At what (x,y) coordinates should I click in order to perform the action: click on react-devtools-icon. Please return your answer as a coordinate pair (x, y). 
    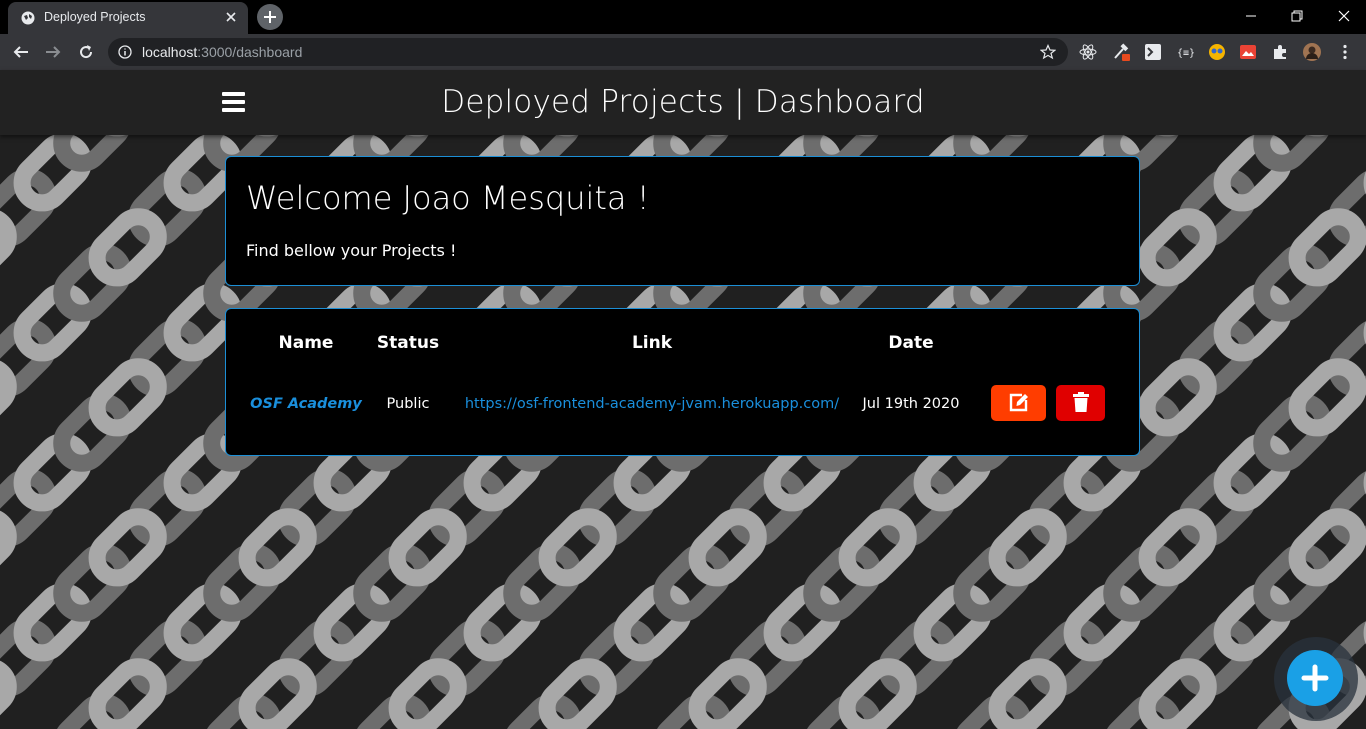
    Looking at the image, I should click on (1088, 52).